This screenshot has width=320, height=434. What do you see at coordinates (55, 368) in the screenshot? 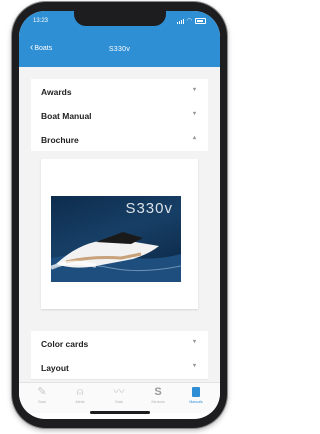
I see `section-label: Layout` at bounding box center [55, 368].